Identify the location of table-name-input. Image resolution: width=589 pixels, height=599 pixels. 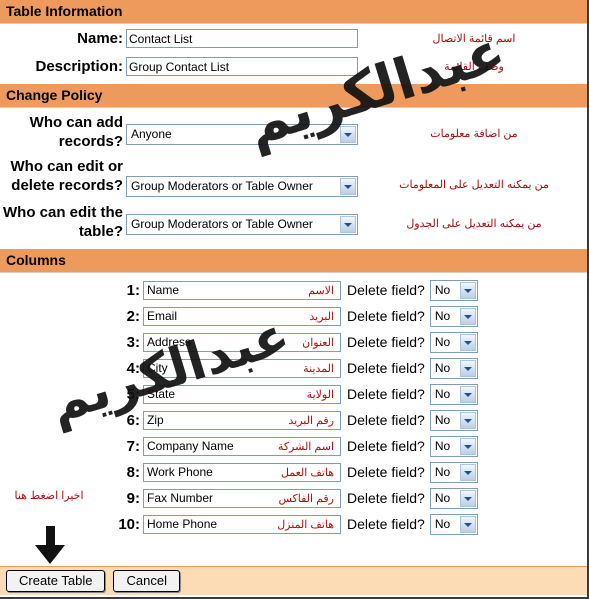
(242, 38).